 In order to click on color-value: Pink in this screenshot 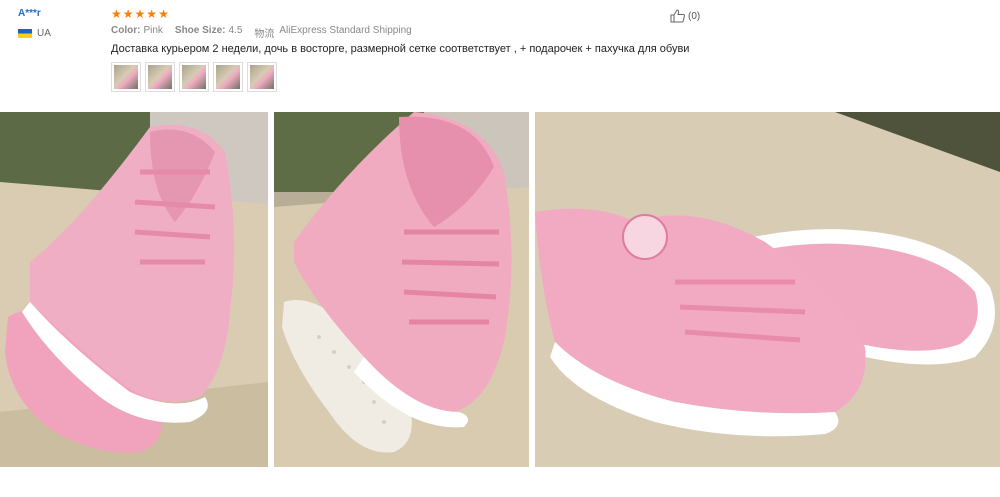, I will do `click(153, 30)`.